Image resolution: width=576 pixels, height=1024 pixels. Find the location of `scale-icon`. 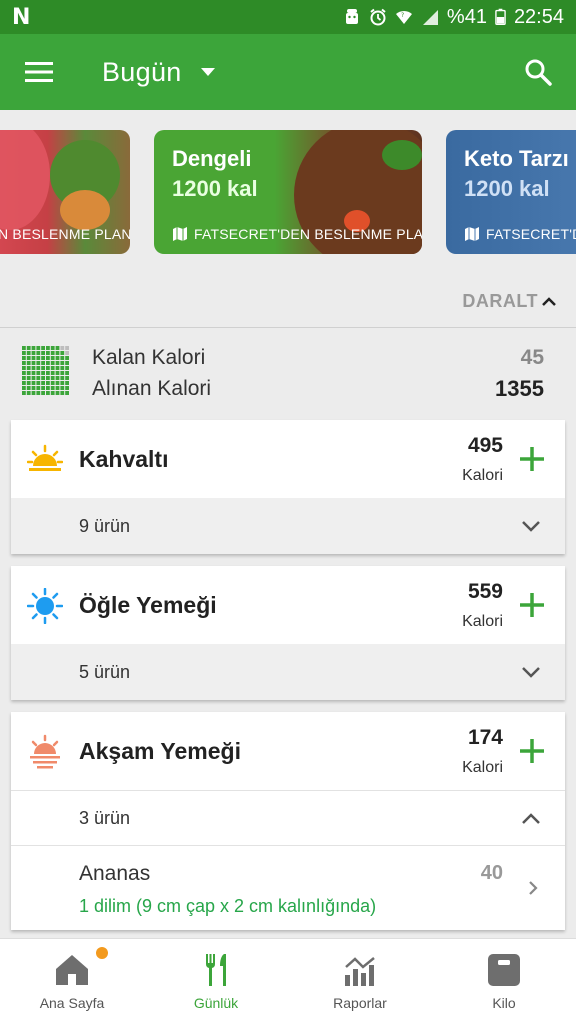

scale-icon is located at coordinates (504, 970).